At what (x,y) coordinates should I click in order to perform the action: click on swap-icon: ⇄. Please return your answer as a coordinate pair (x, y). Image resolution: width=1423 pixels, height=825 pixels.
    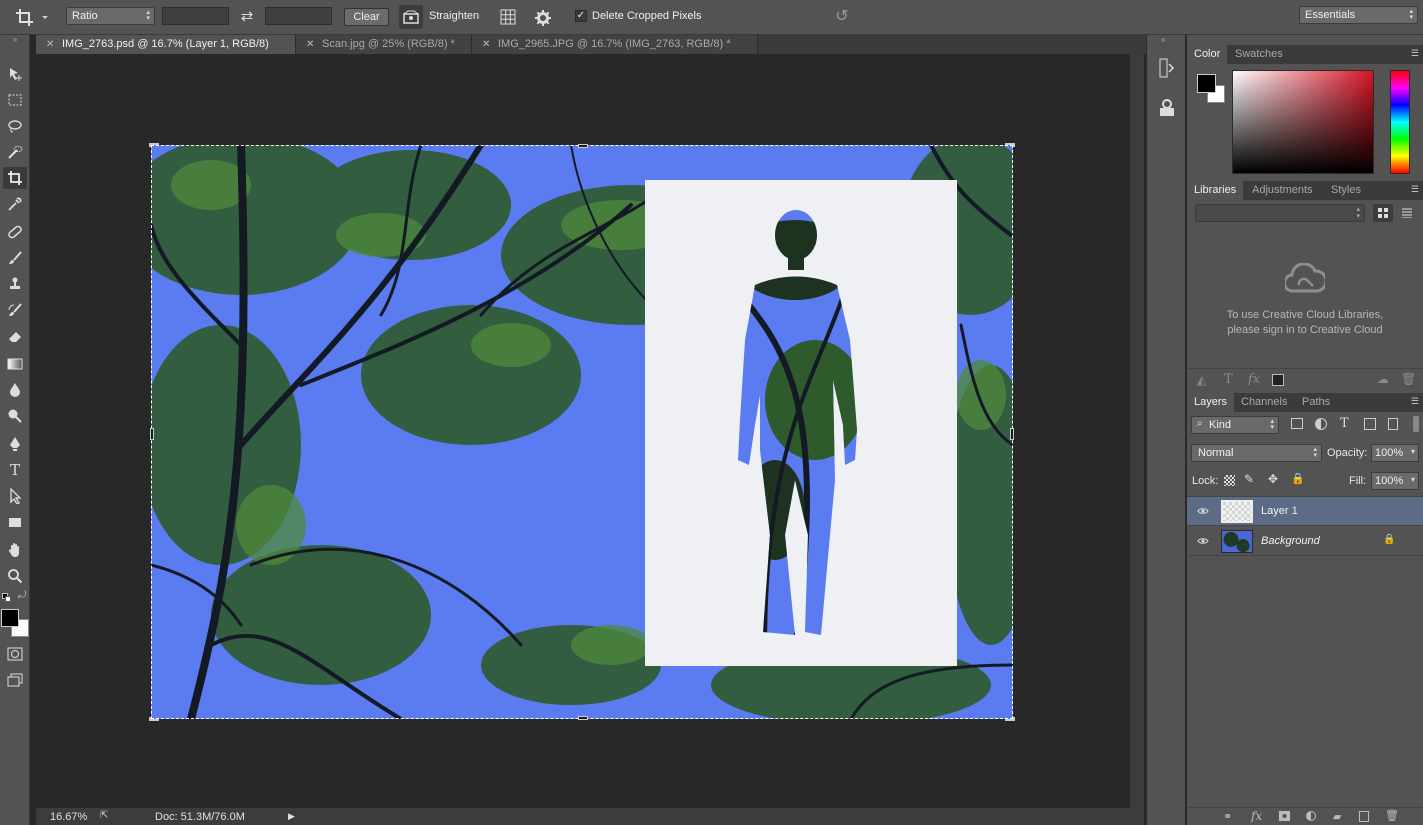
    Looking at the image, I should click on (247, 16).